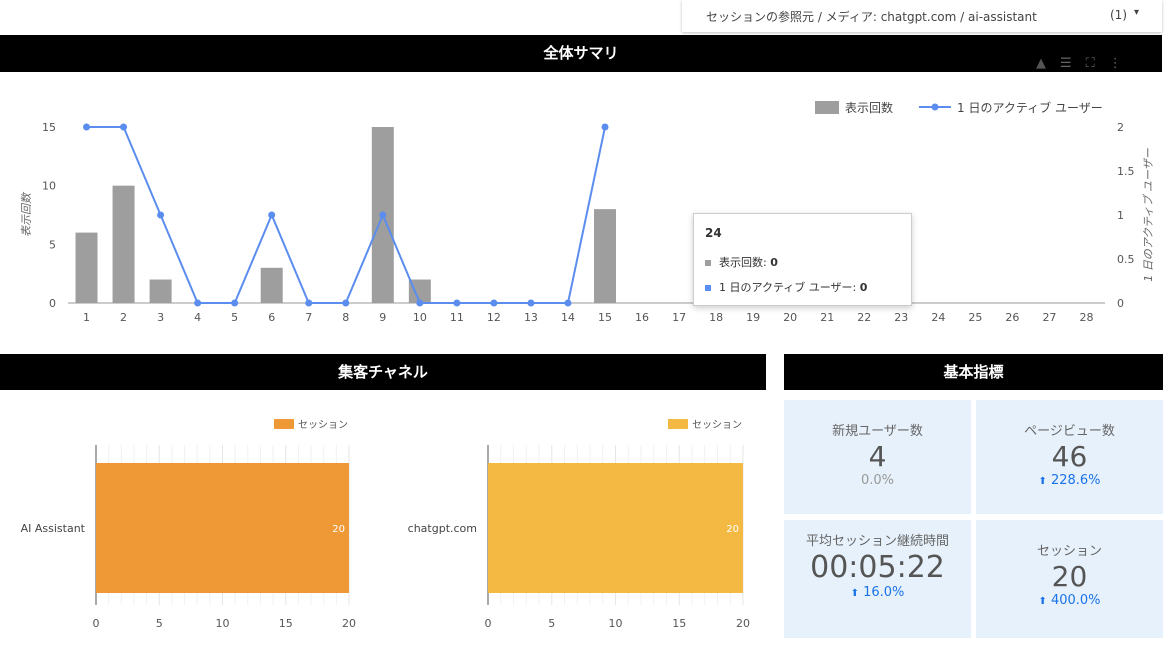 The height and width of the screenshot is (648, 1170). I want to click on x-tick-label: 26, so click(1012, 317).